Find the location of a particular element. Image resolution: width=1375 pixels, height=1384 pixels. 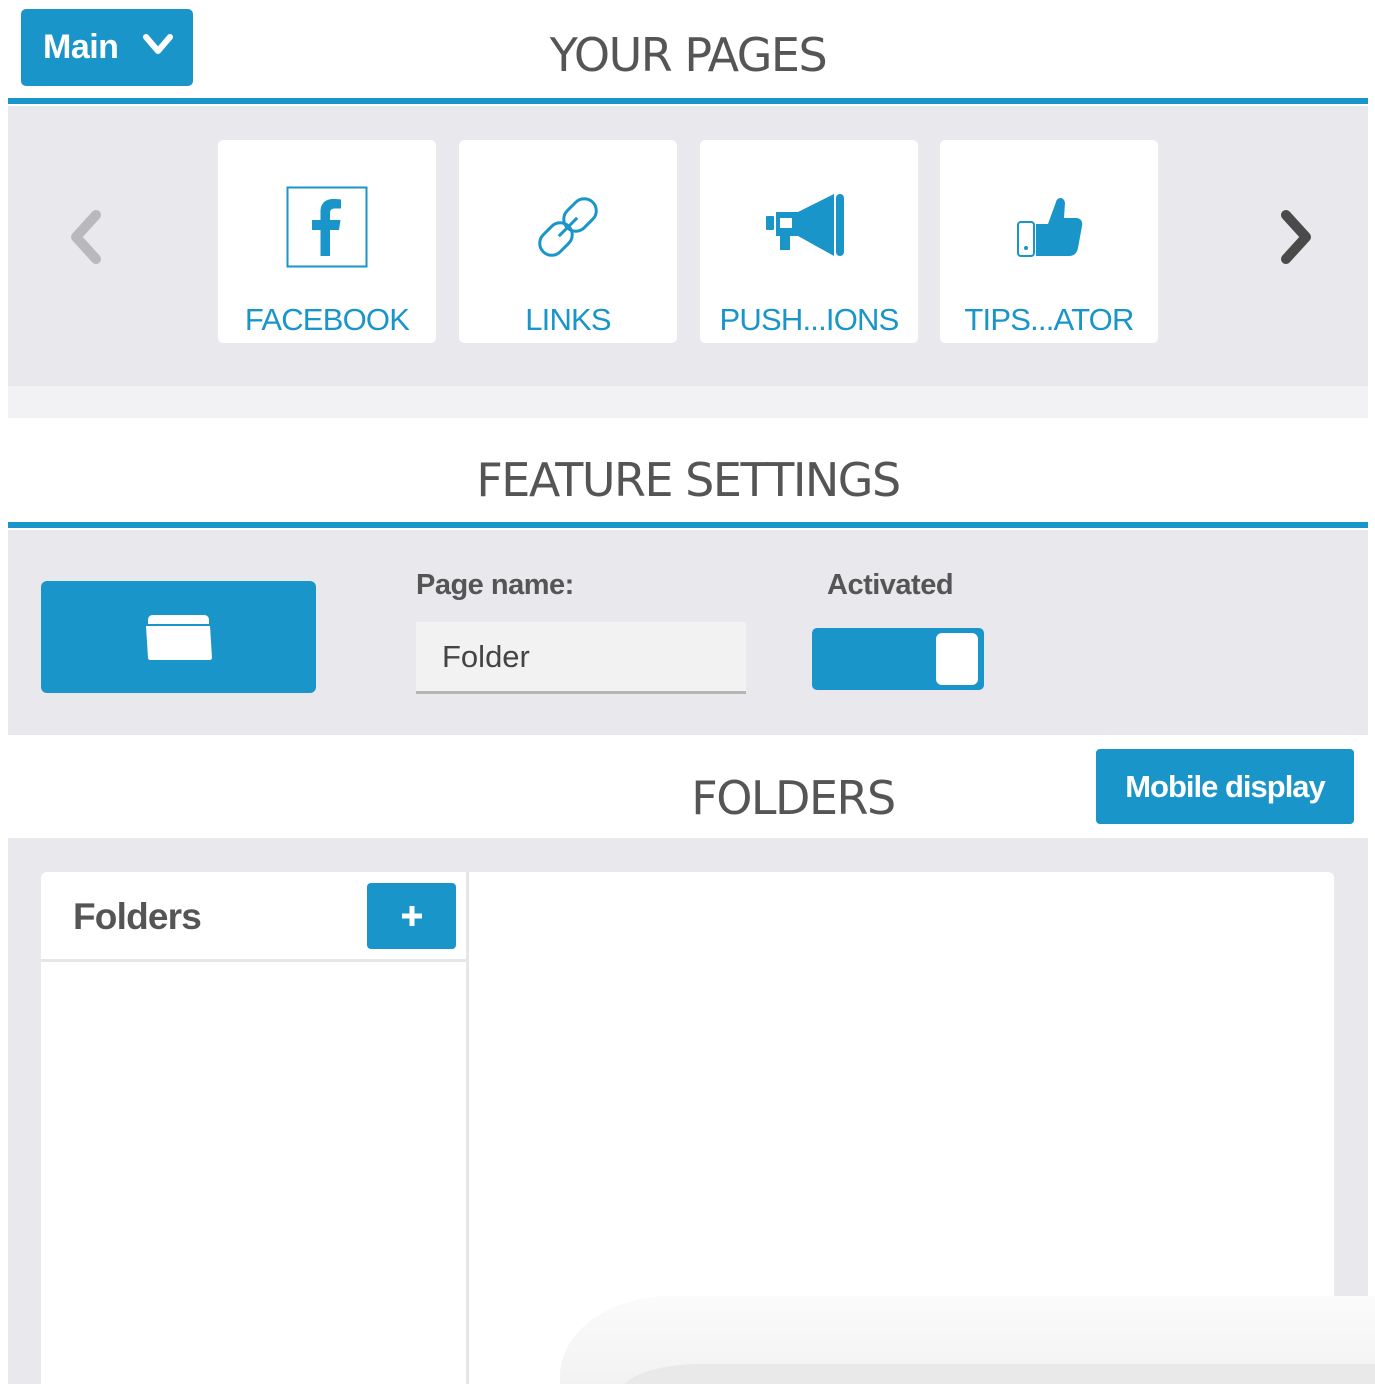

feature-settings-divider is located at coordinates (688, 525).